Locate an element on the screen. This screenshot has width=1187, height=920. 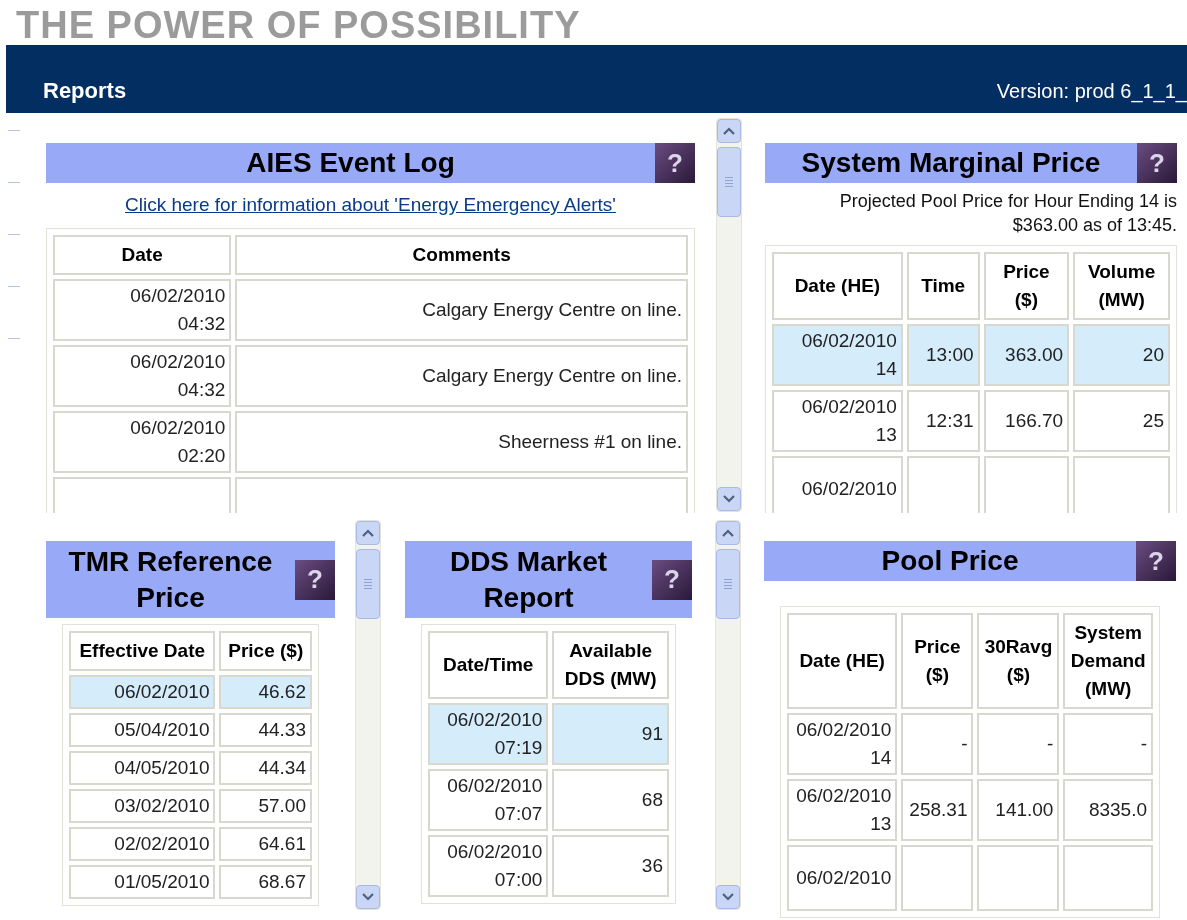
column-header: System Demand (MW) is located at coordinates (1108, 661).